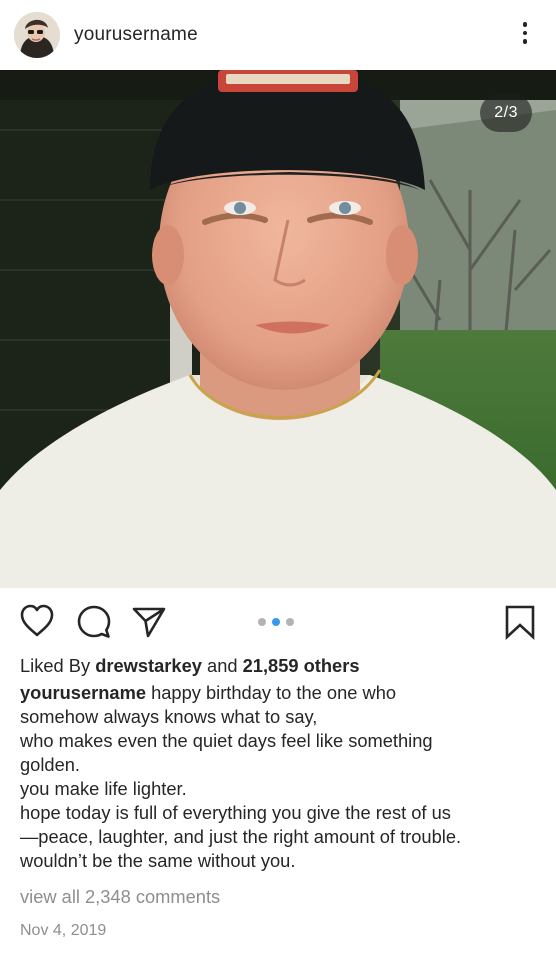  I want to click on carousel-dot-active, so click(276, 622).